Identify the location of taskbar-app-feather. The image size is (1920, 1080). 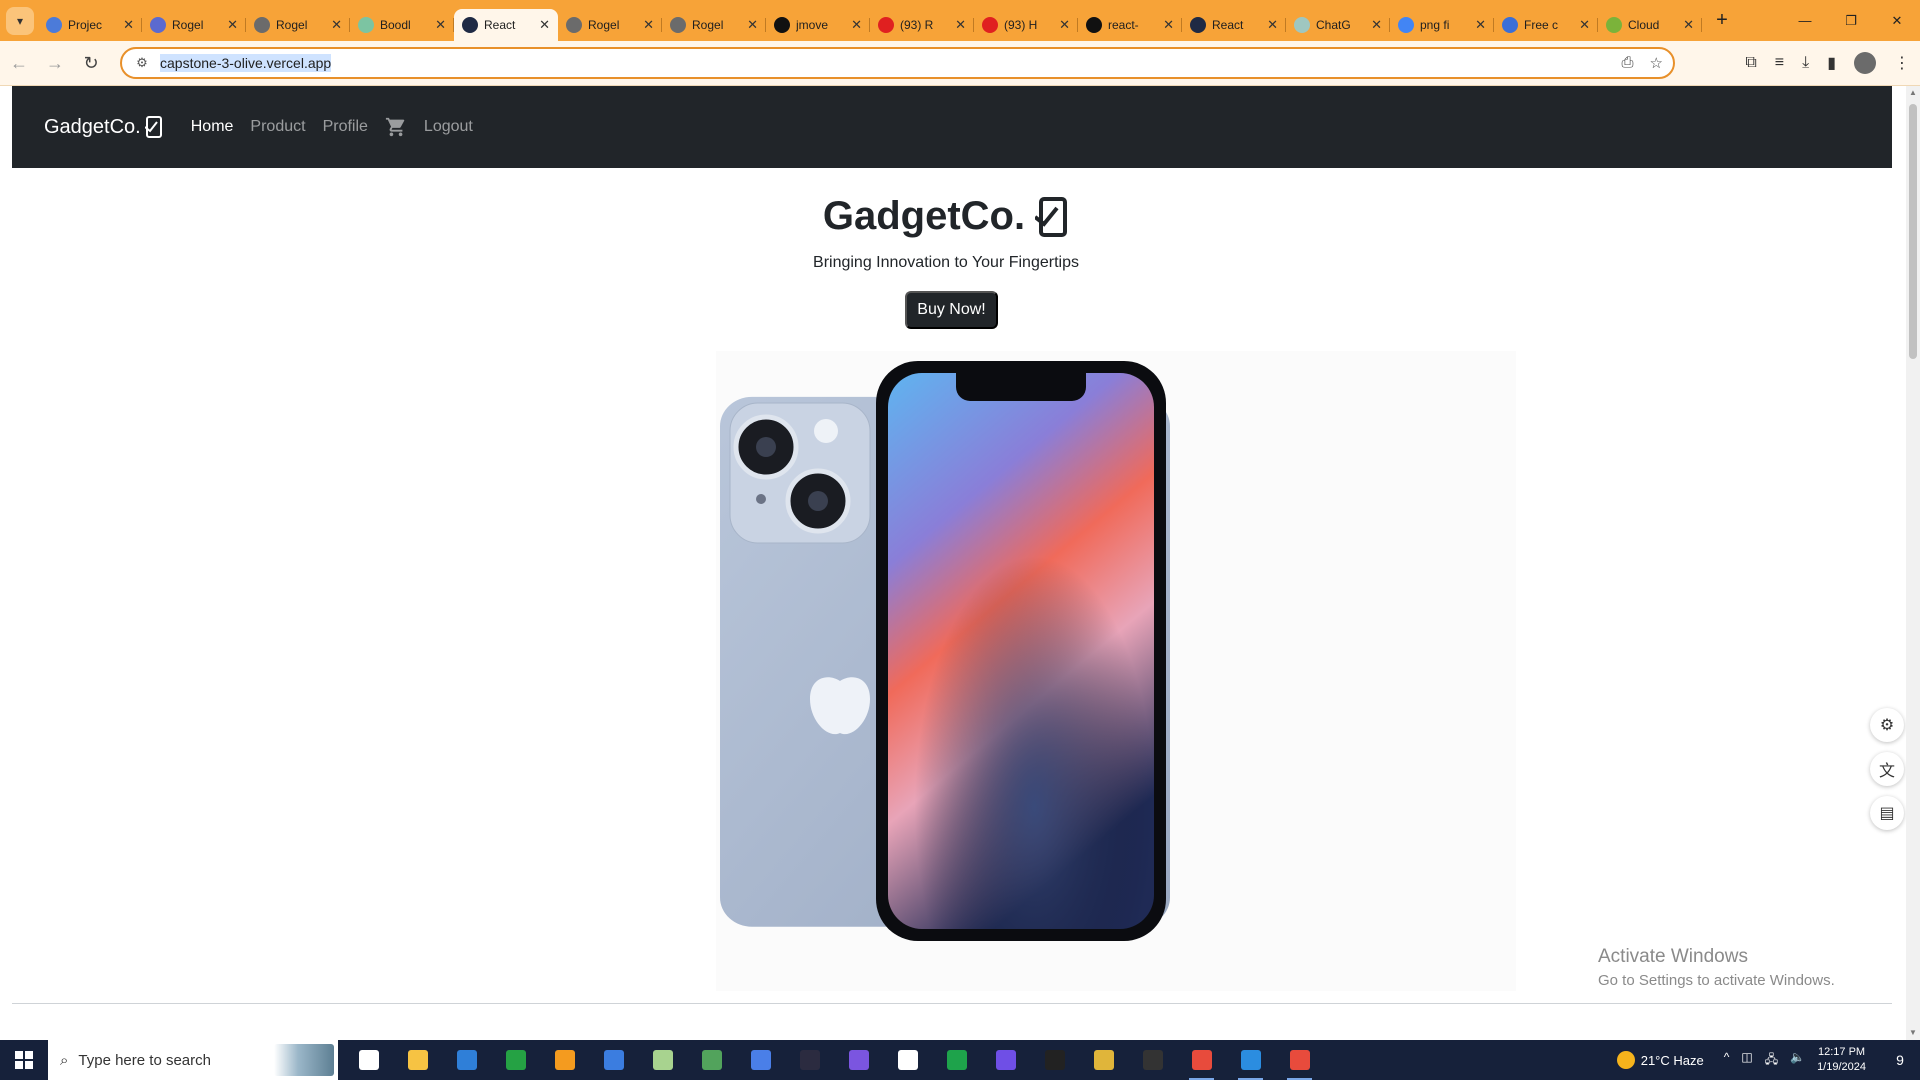
(1005, 1060).